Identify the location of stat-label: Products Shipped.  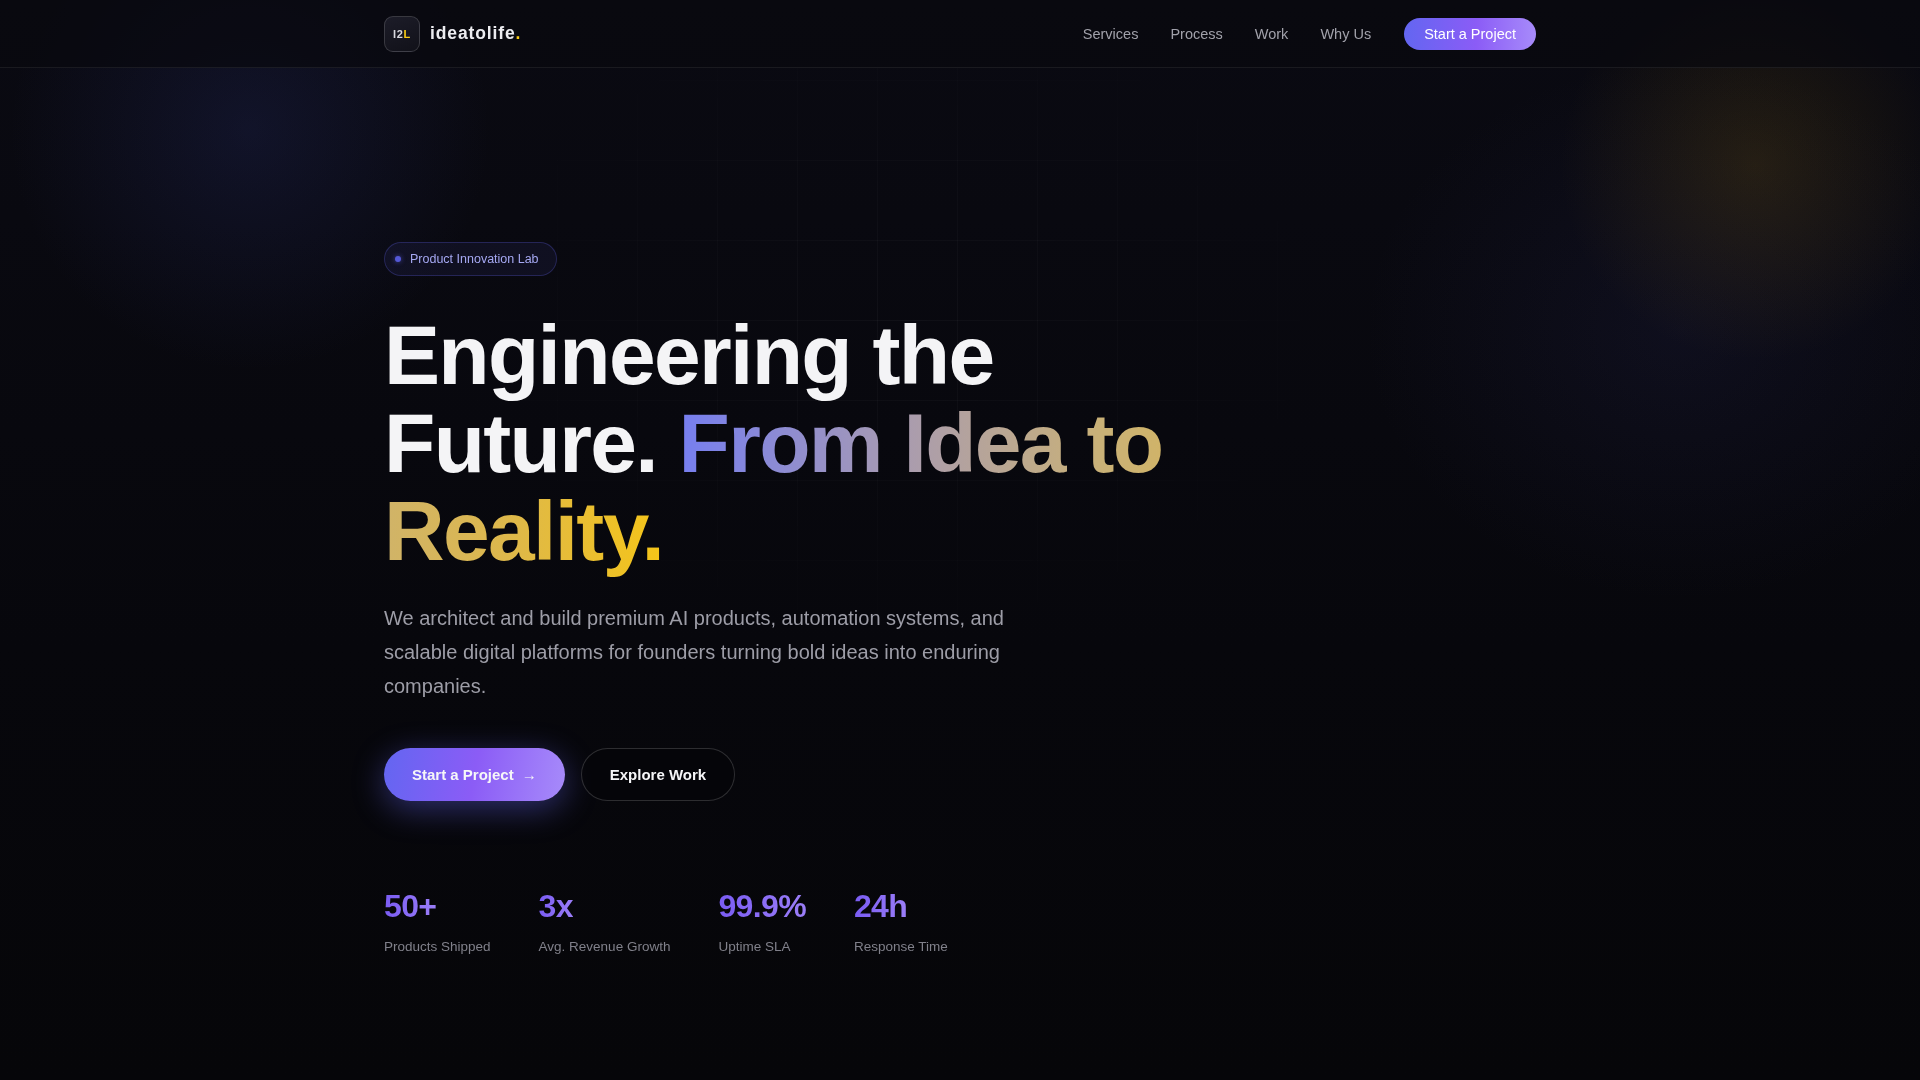
(437, 947).